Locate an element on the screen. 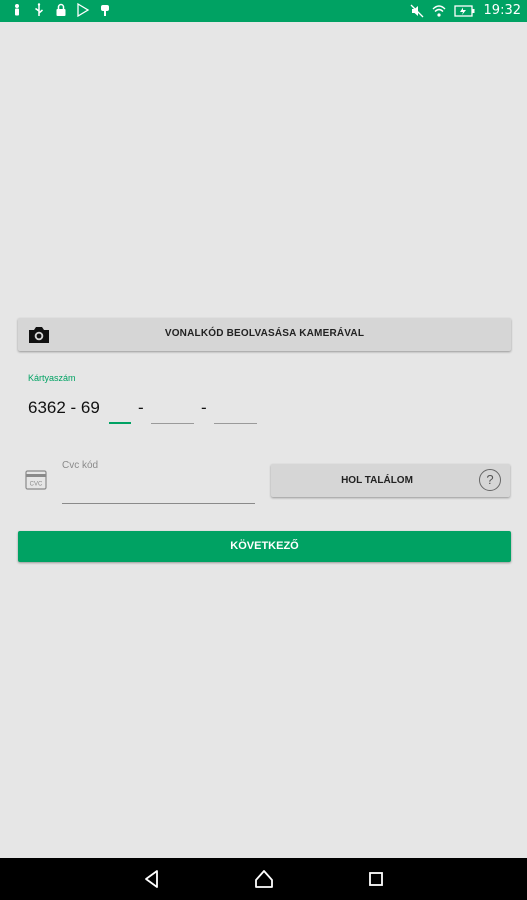 This screenshot has height=900, width=527. wifi-icon is located at coordinates (439, 11).